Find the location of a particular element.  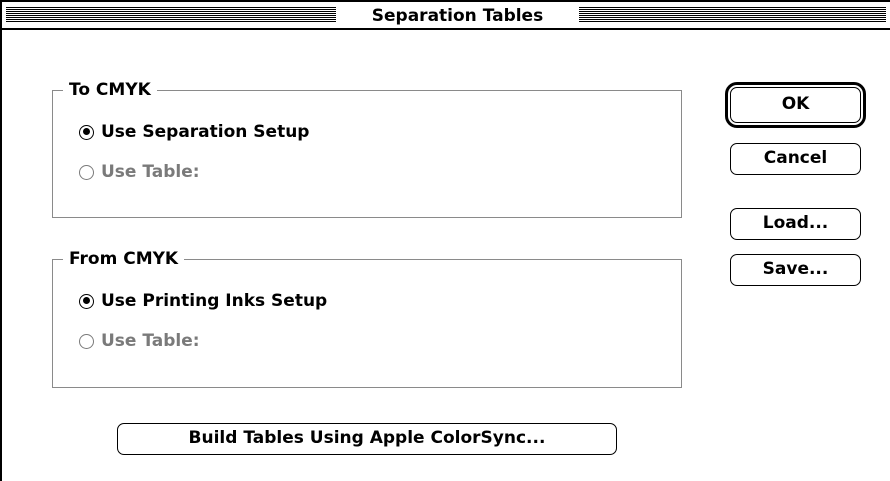

ok-button: OK is located at coordinates (795, 105).